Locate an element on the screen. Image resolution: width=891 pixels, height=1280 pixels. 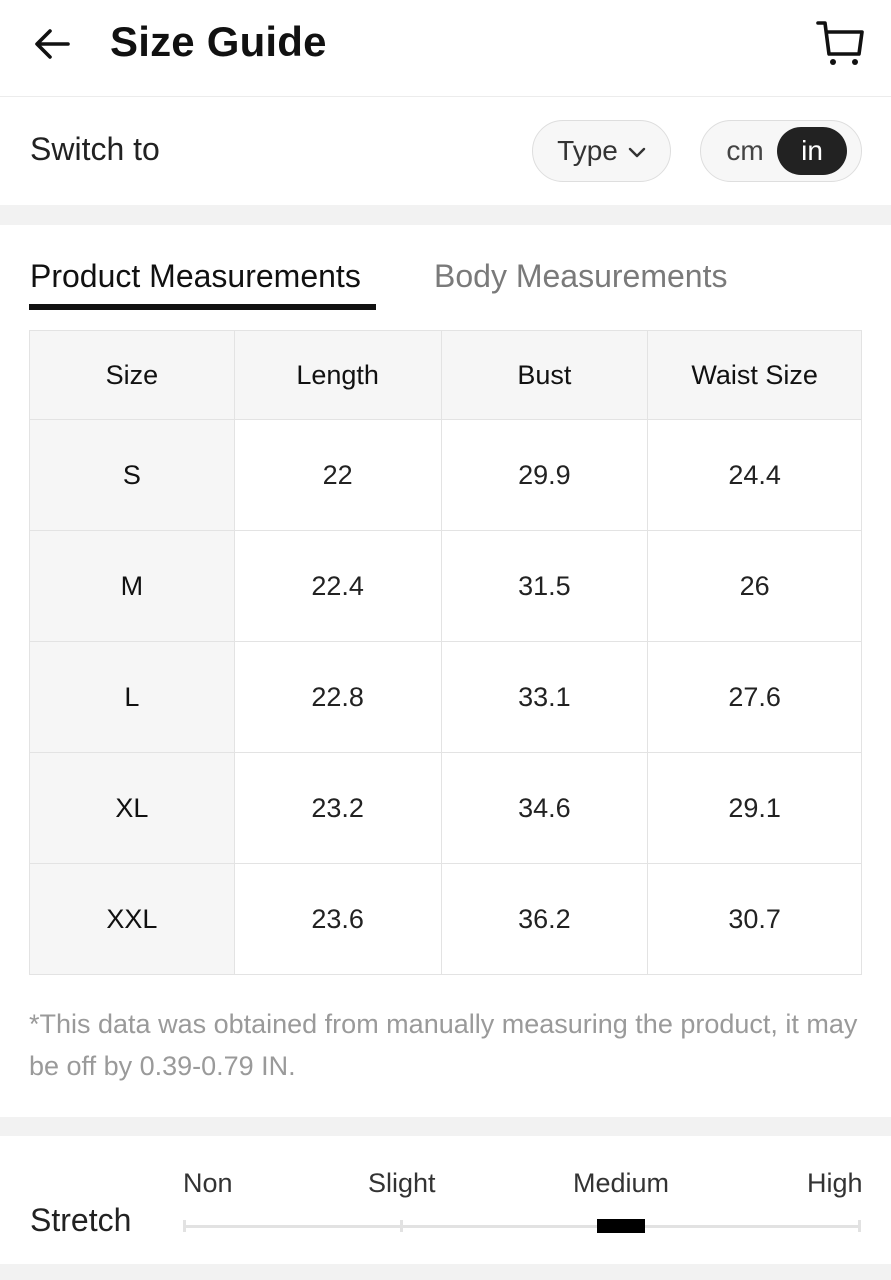
header-size: Size is located at coordinates (132, 375).